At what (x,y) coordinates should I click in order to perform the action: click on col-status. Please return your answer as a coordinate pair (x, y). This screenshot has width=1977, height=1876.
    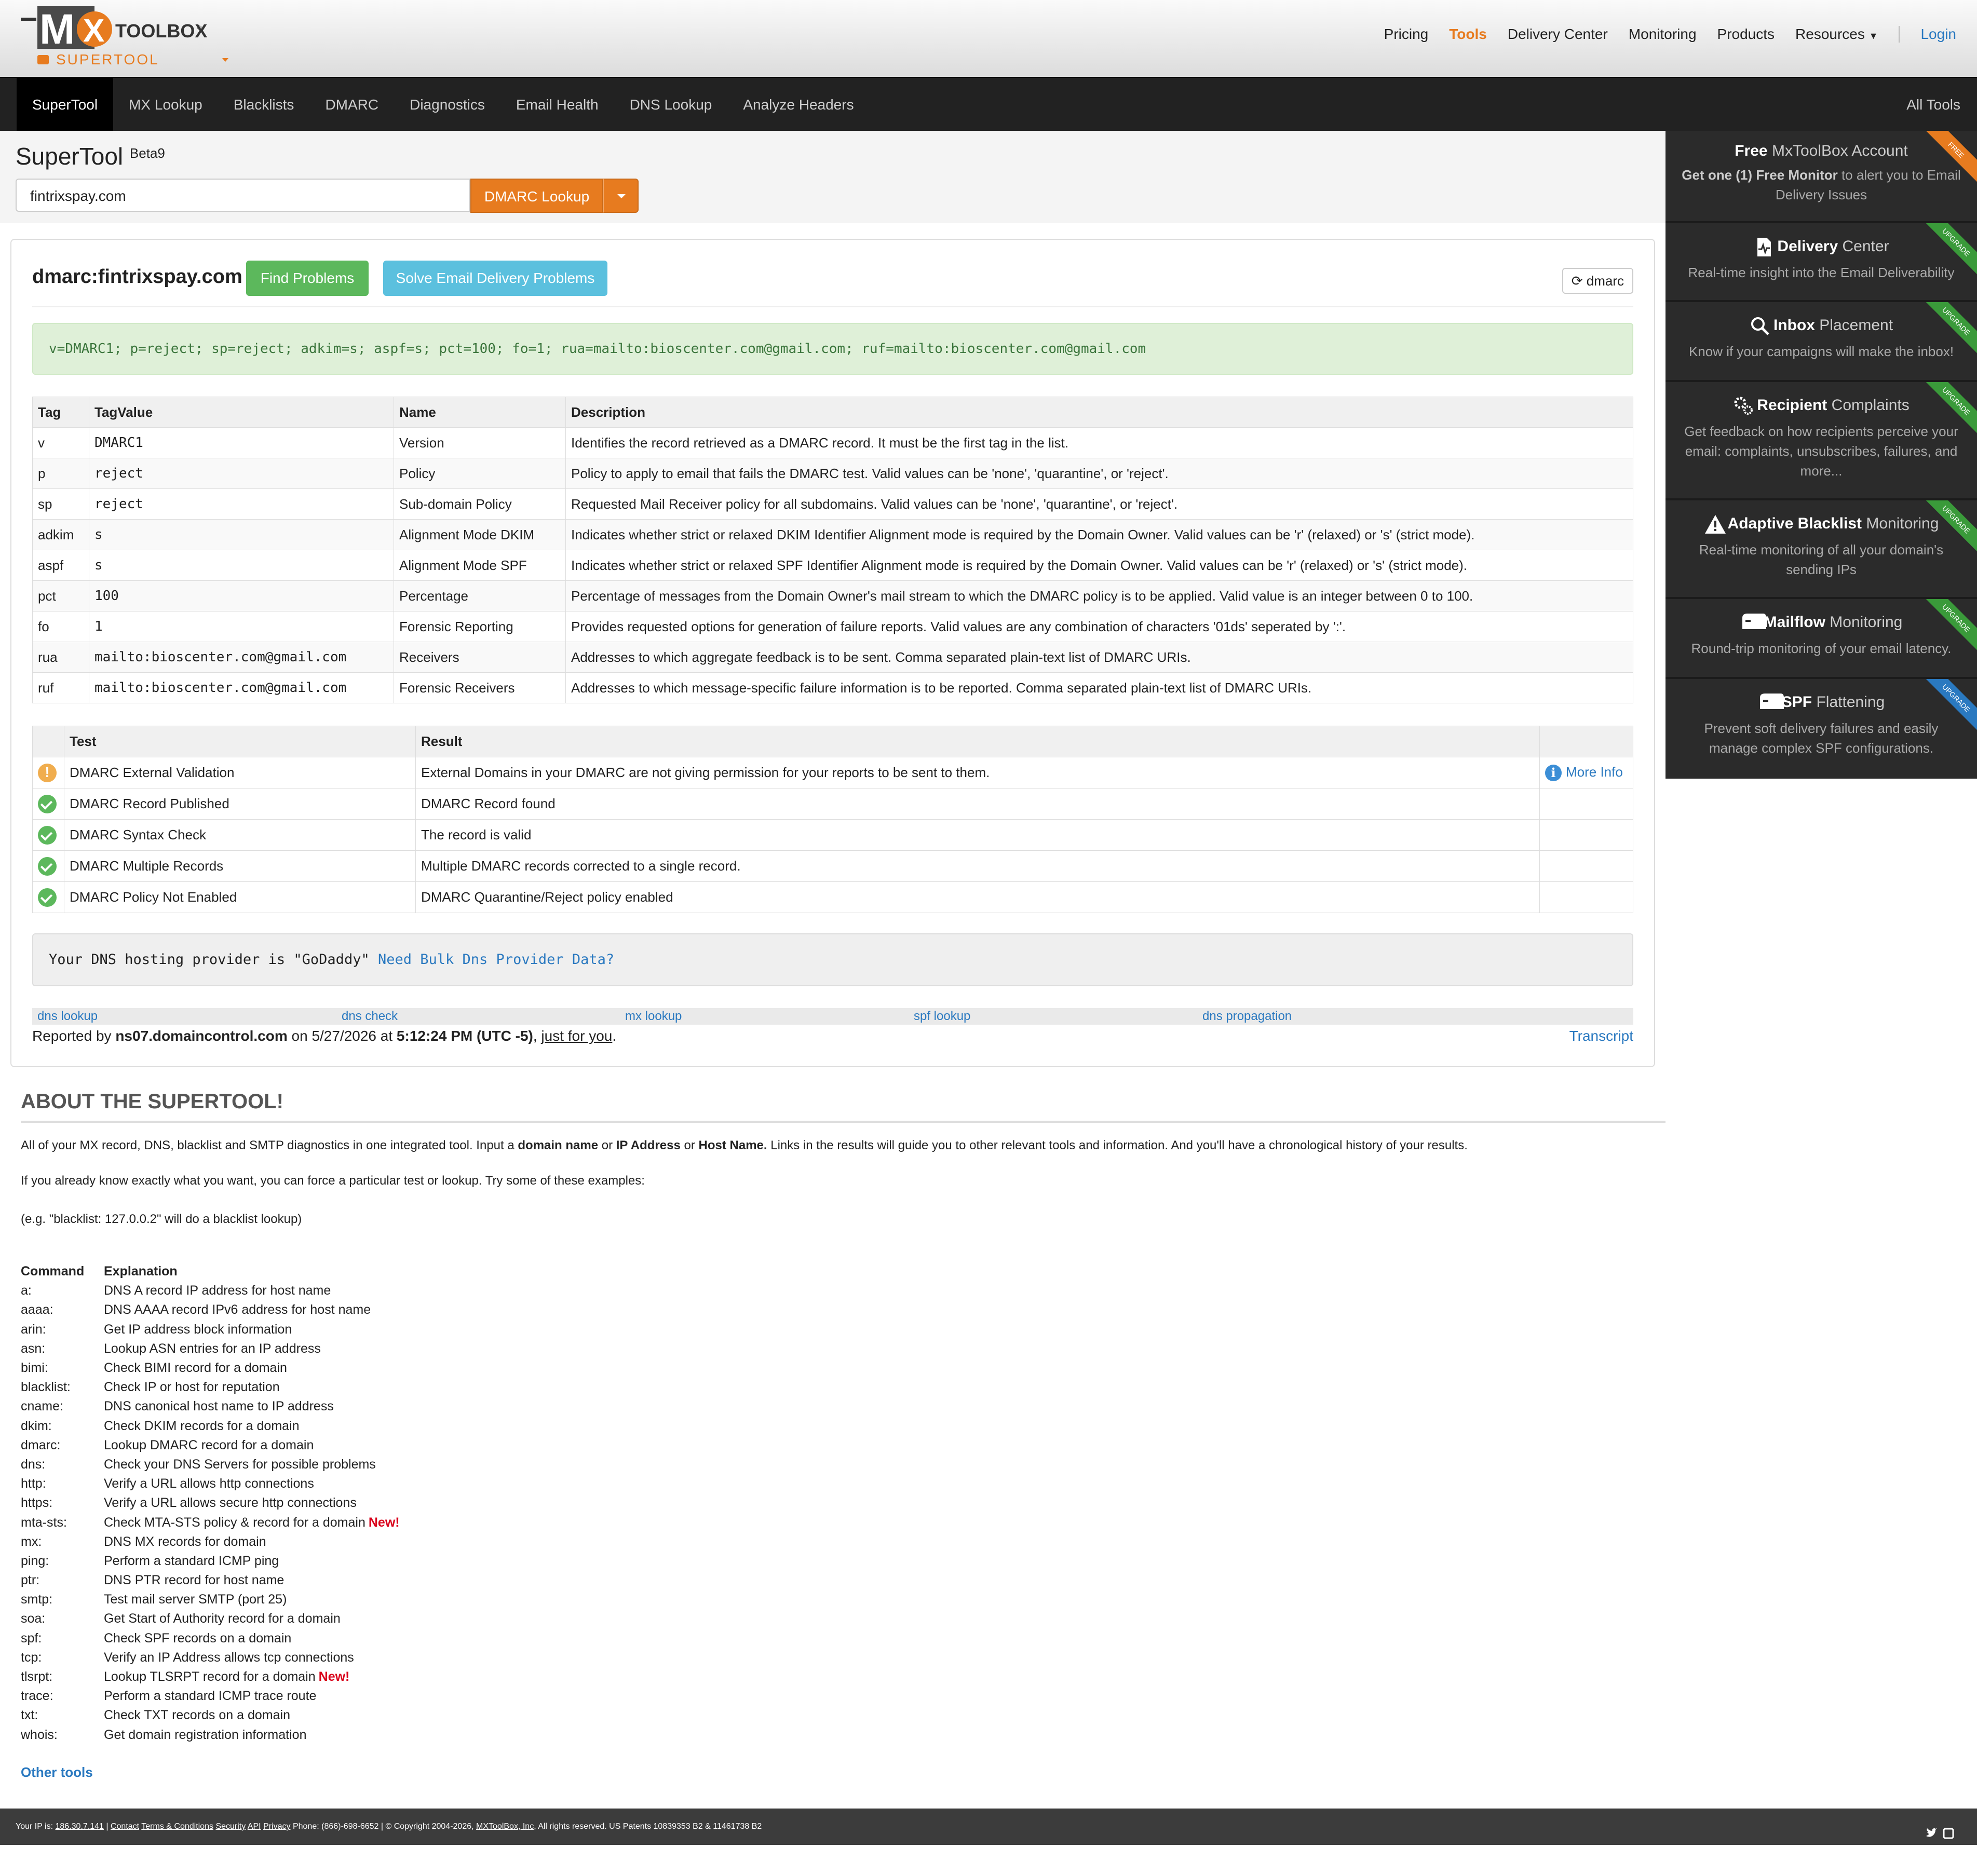
    Looking at the image, I should click on (48, 741).